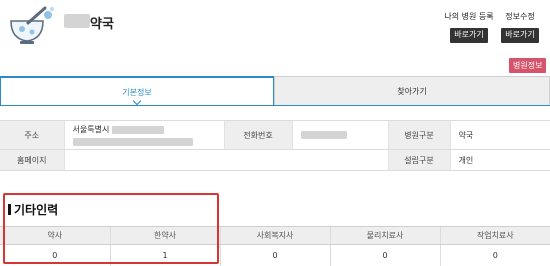 Image resolution: width=550 pixels, height=266 pixels. Describe the element at coordinates (384, 255) in the screenshot. I see `staff-count-physical-therapist: 0` at that location.